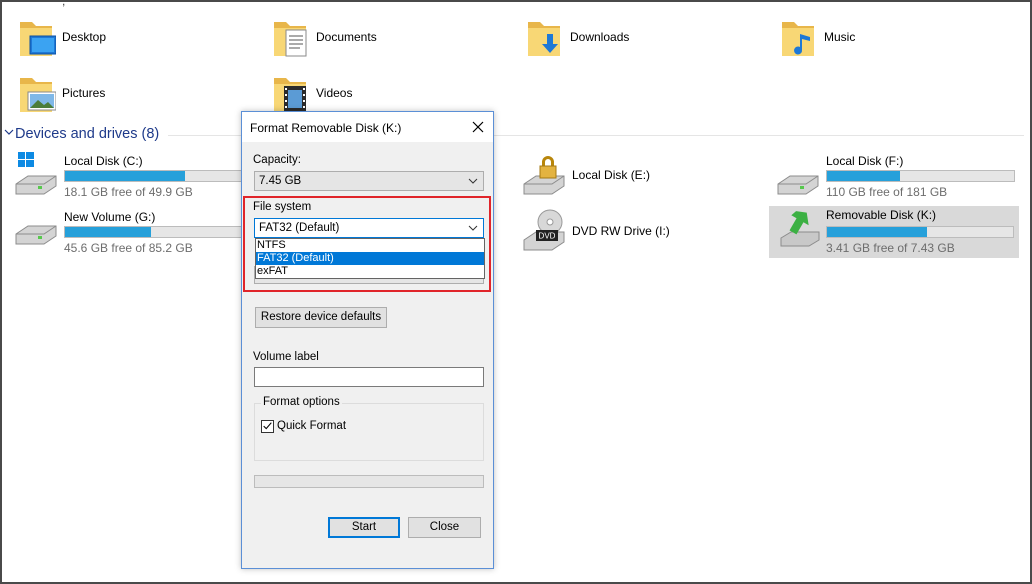  Describe the element at coordinates (131, 96) in the screenshot. I see `folder-pictures: Pictures` at that location.